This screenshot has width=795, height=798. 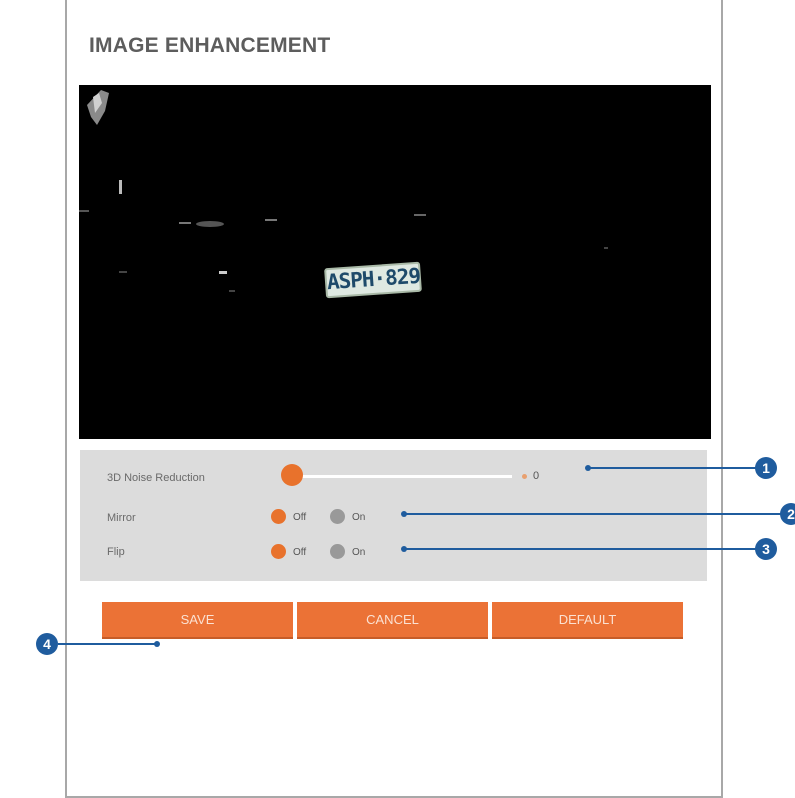 I want to click on flip-on-radio, so click(x=337, y=551).